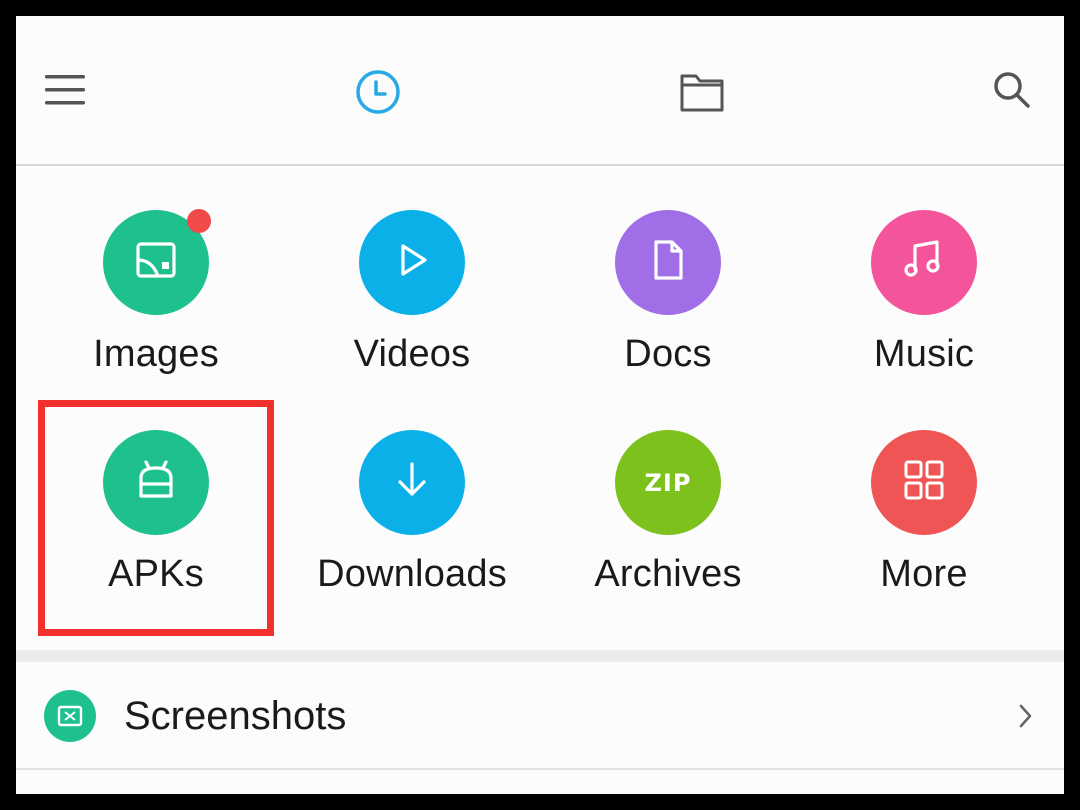  I want to click on folder-icon, so click(702, 92).